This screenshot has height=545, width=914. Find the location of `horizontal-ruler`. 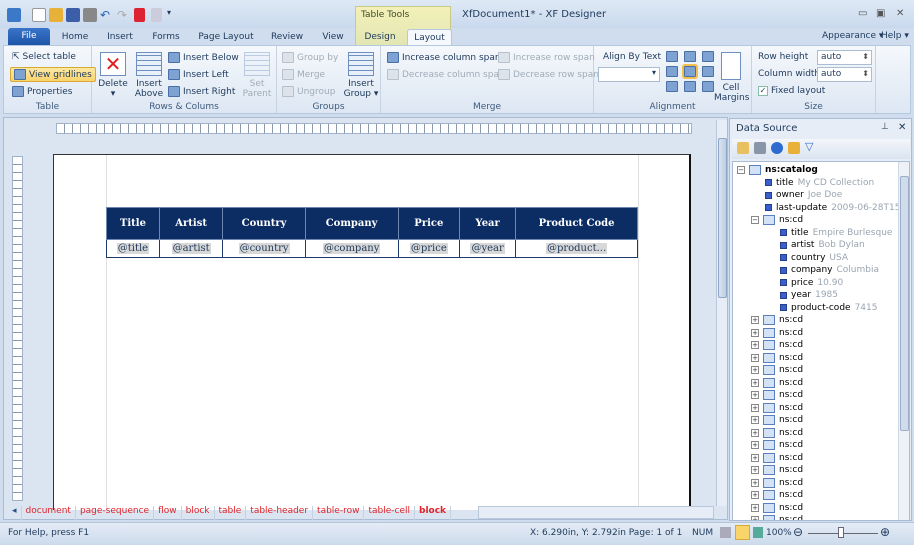

horizontal-ruler is located at coordinates (374, 128).